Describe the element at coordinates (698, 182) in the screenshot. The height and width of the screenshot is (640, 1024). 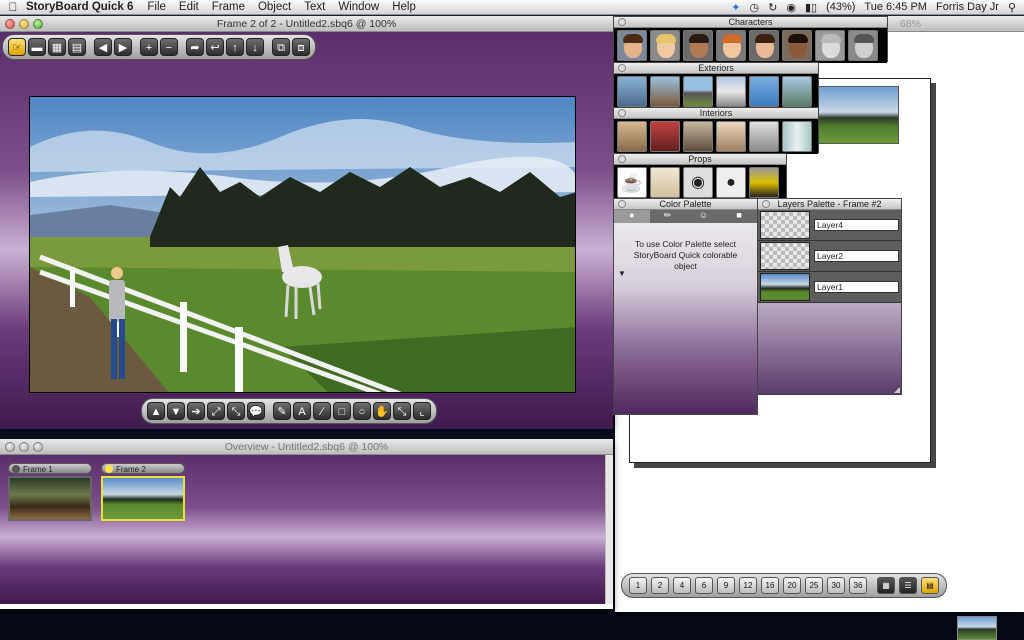
I see `prop-thumb-camera: ◉` at that location.